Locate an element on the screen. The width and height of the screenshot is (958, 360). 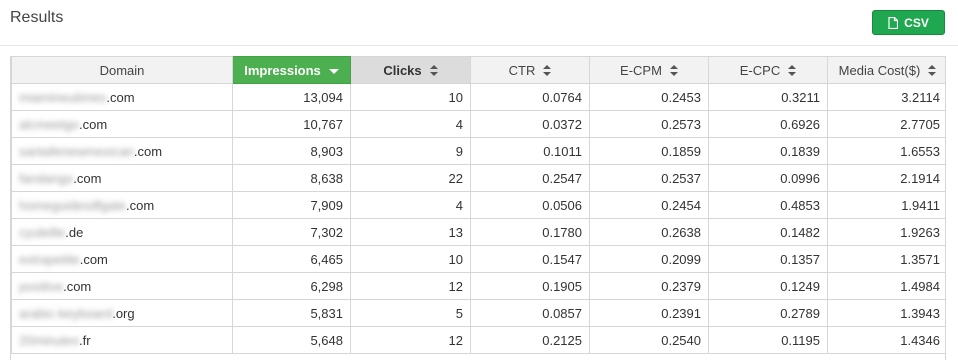
cell-ecpc: 0.1482 is located at coordinates (768, 232).